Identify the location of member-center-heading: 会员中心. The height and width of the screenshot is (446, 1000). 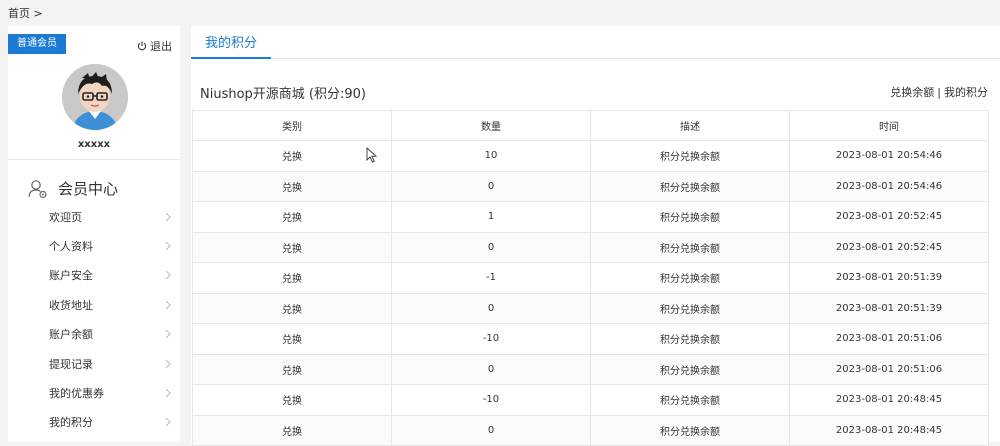
(73, 188).